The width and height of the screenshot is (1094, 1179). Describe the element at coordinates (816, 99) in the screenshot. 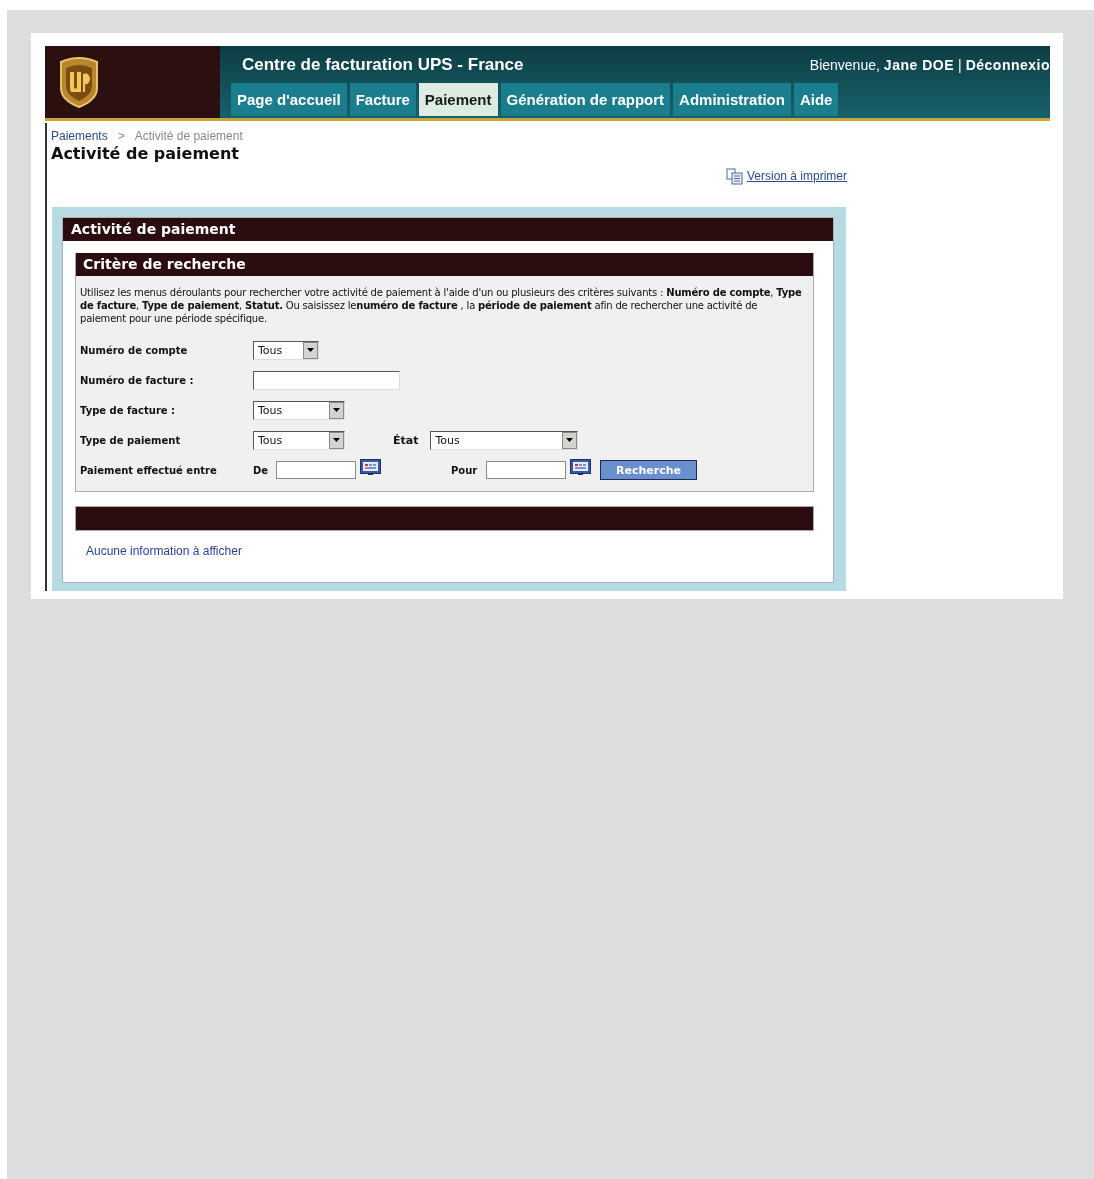

I see `nav-tab: Aide` at that location.